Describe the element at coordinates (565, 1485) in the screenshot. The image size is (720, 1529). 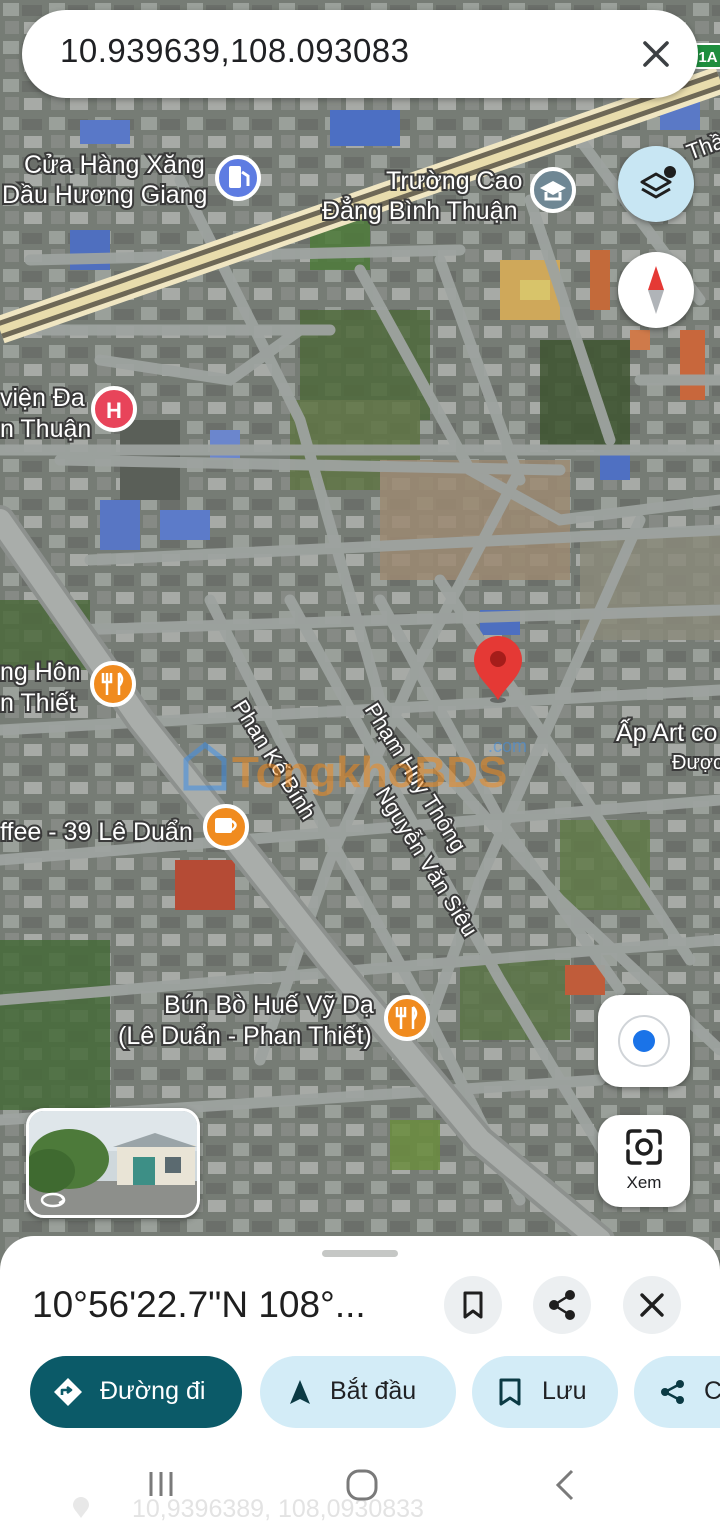
I see `back-icon` at that location.